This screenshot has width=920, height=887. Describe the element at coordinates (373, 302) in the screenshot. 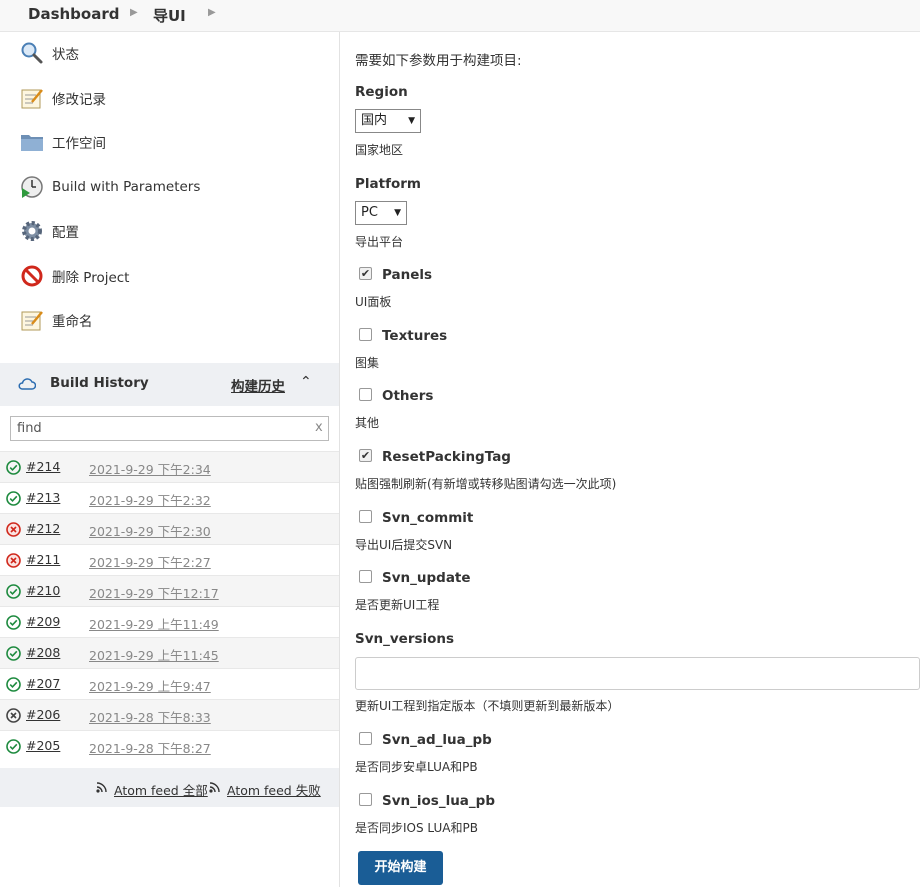

I see `param-panels-desc: UI面板` at that location.